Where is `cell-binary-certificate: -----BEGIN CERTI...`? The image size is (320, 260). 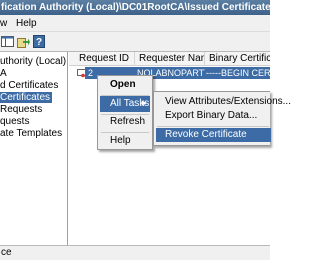
cell-binary-certificate: -----BEGIN CERTI... is located at coordinates (238, 73).